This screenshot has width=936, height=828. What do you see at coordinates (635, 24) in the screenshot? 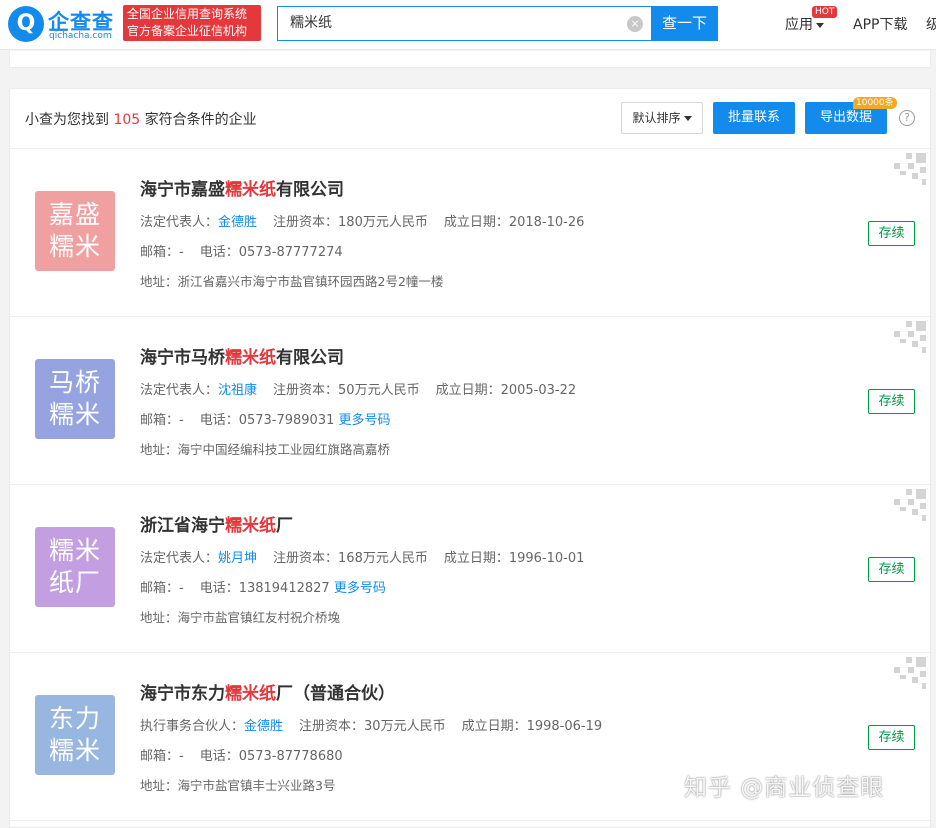
I see `clear-icon: ×` at bounding box center [635, 24].